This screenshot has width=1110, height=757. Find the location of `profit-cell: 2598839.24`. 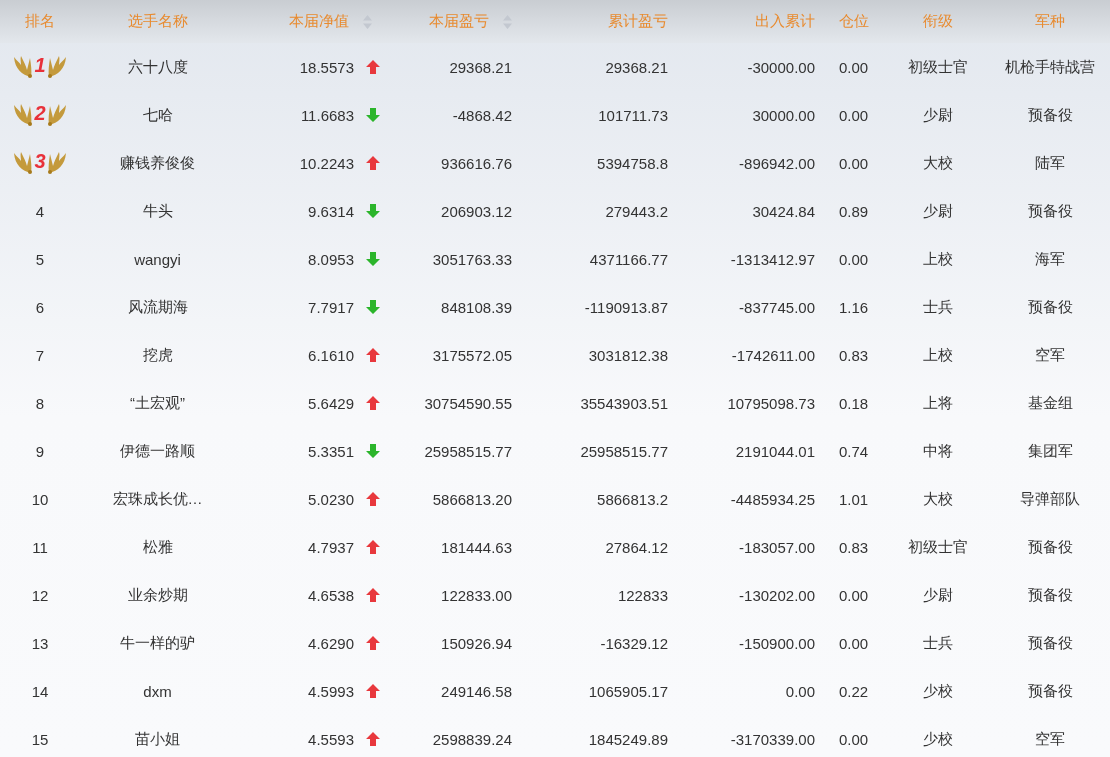

profit-cell: 2598839.24 is located at coordinates (472, 739).